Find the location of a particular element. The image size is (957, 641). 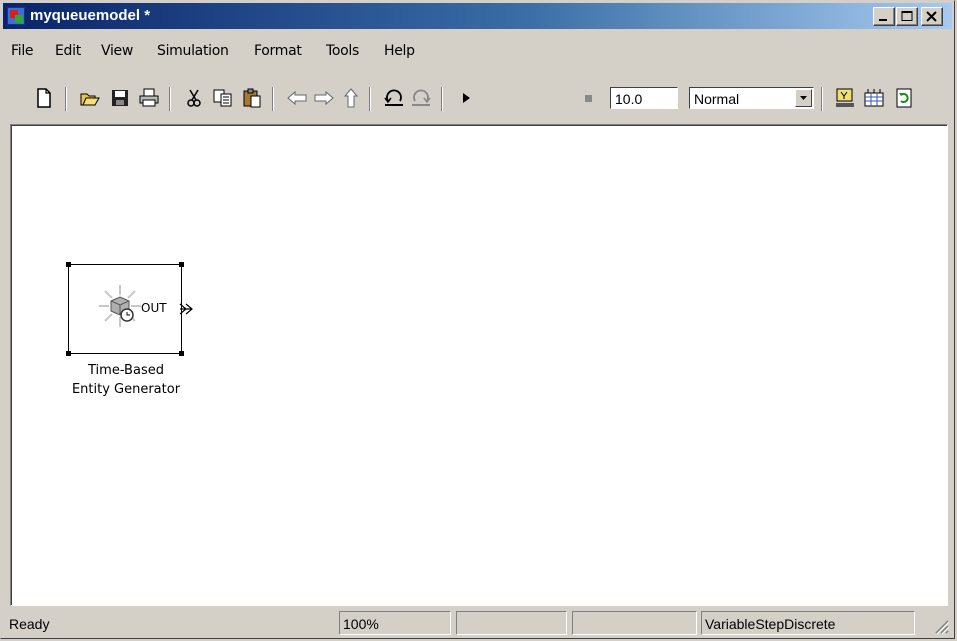

undo-button is located at coordinates (394, 98).